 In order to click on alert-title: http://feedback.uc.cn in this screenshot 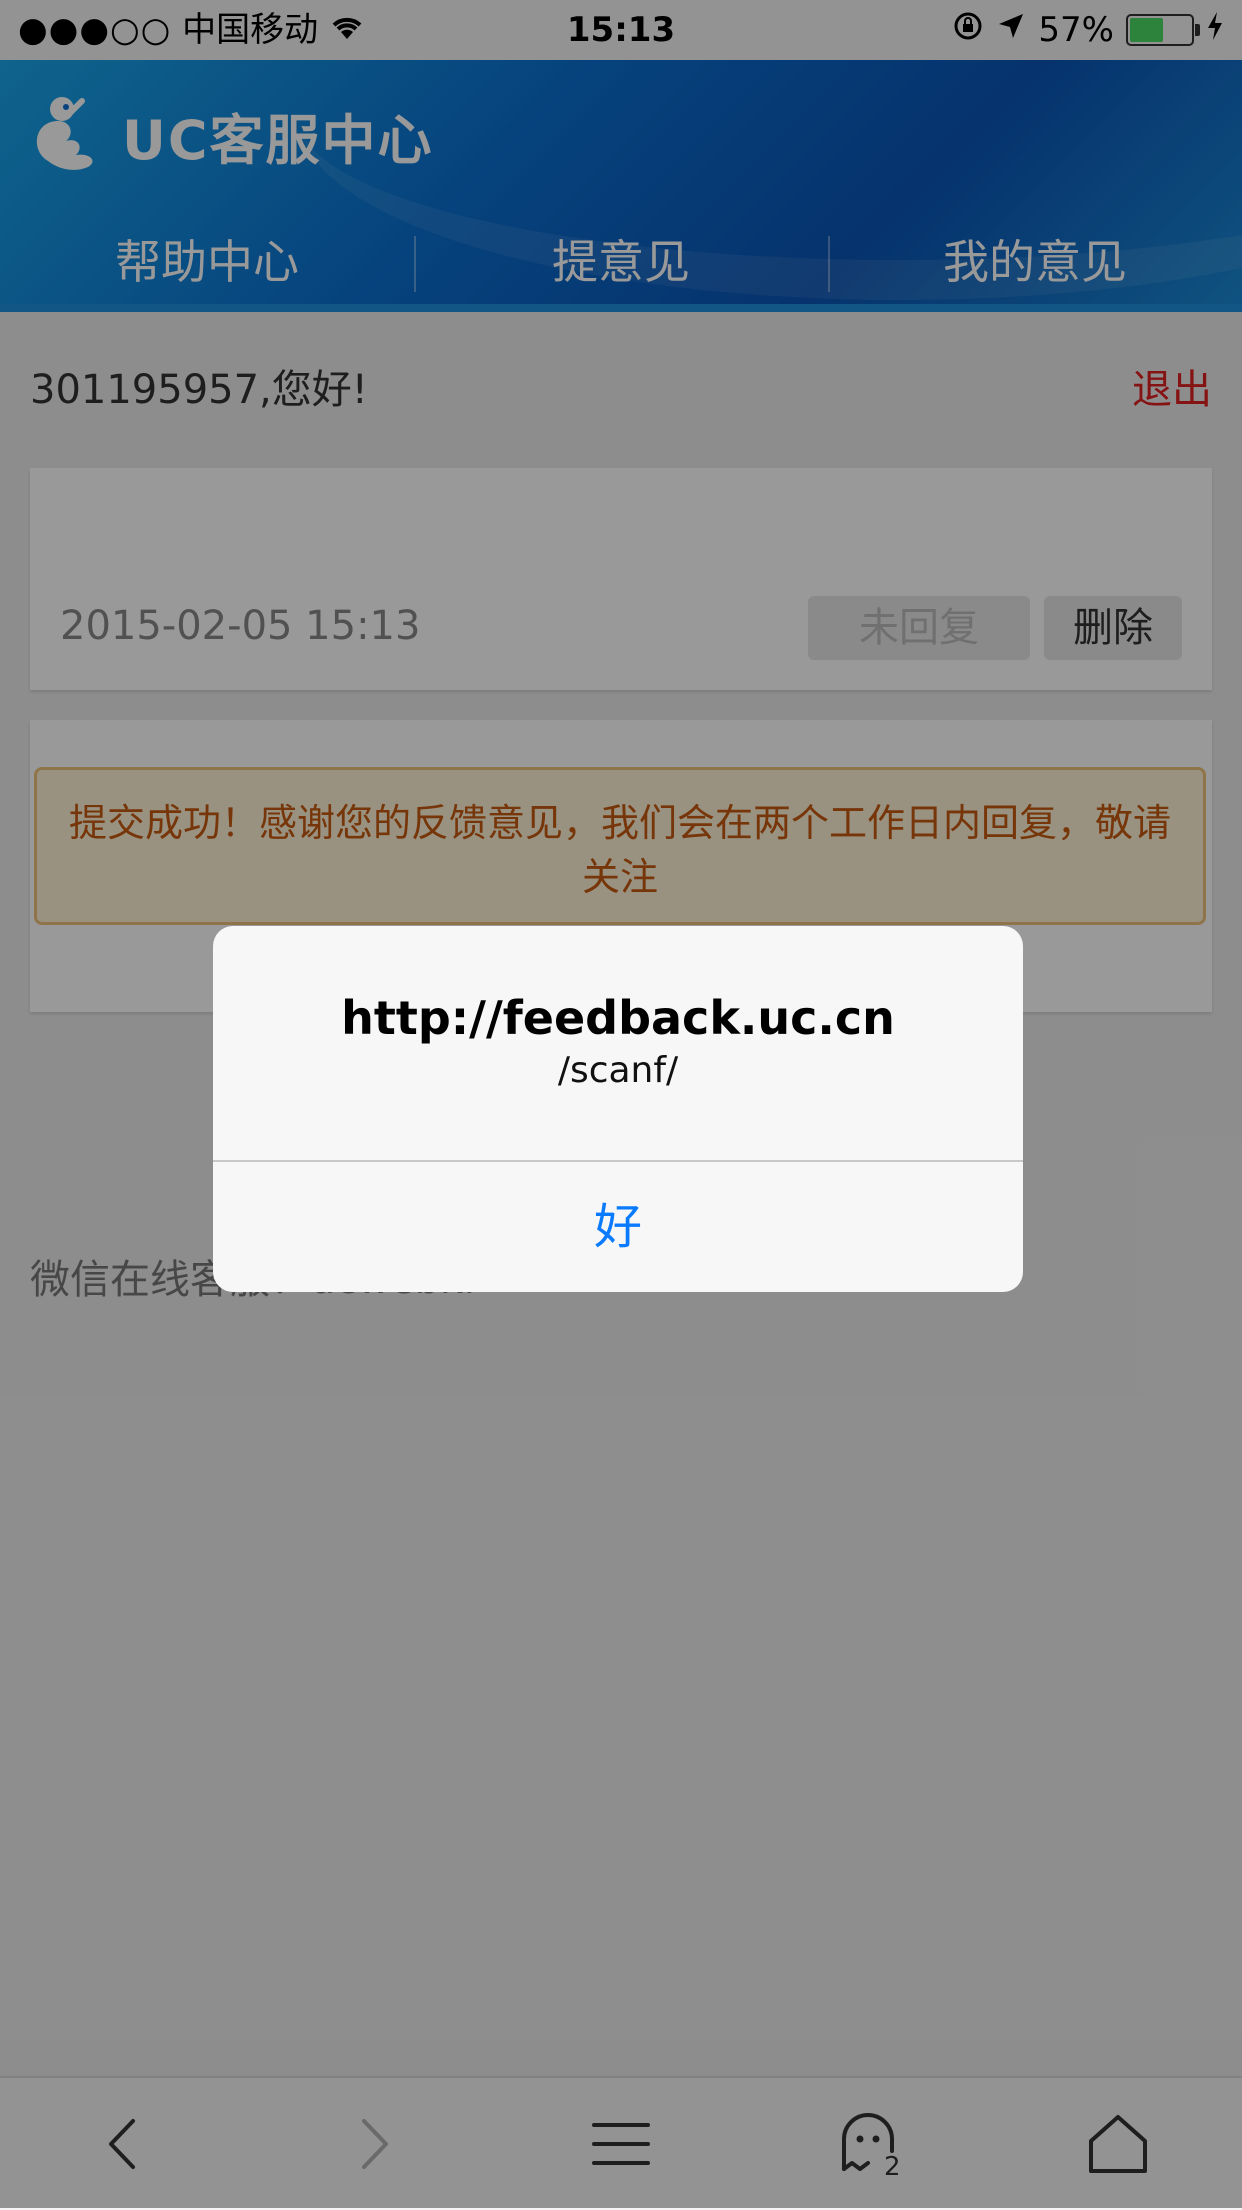, I will do `click(618, 1018)`.